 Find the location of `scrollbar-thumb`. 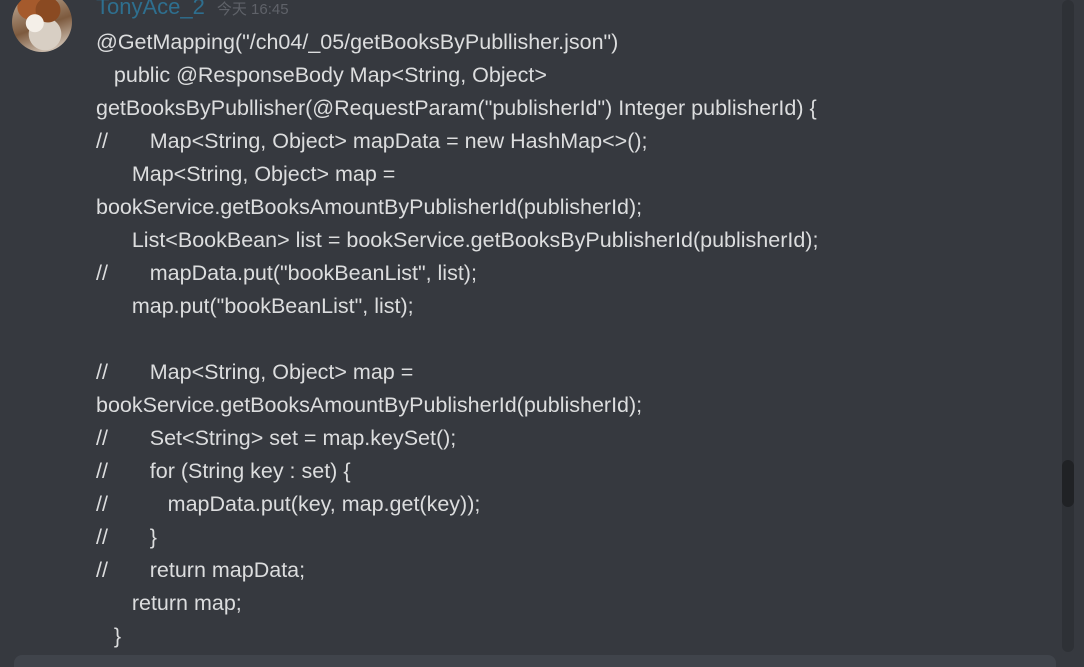

scrollbar-thumb is located at coordinates (1068, 483).